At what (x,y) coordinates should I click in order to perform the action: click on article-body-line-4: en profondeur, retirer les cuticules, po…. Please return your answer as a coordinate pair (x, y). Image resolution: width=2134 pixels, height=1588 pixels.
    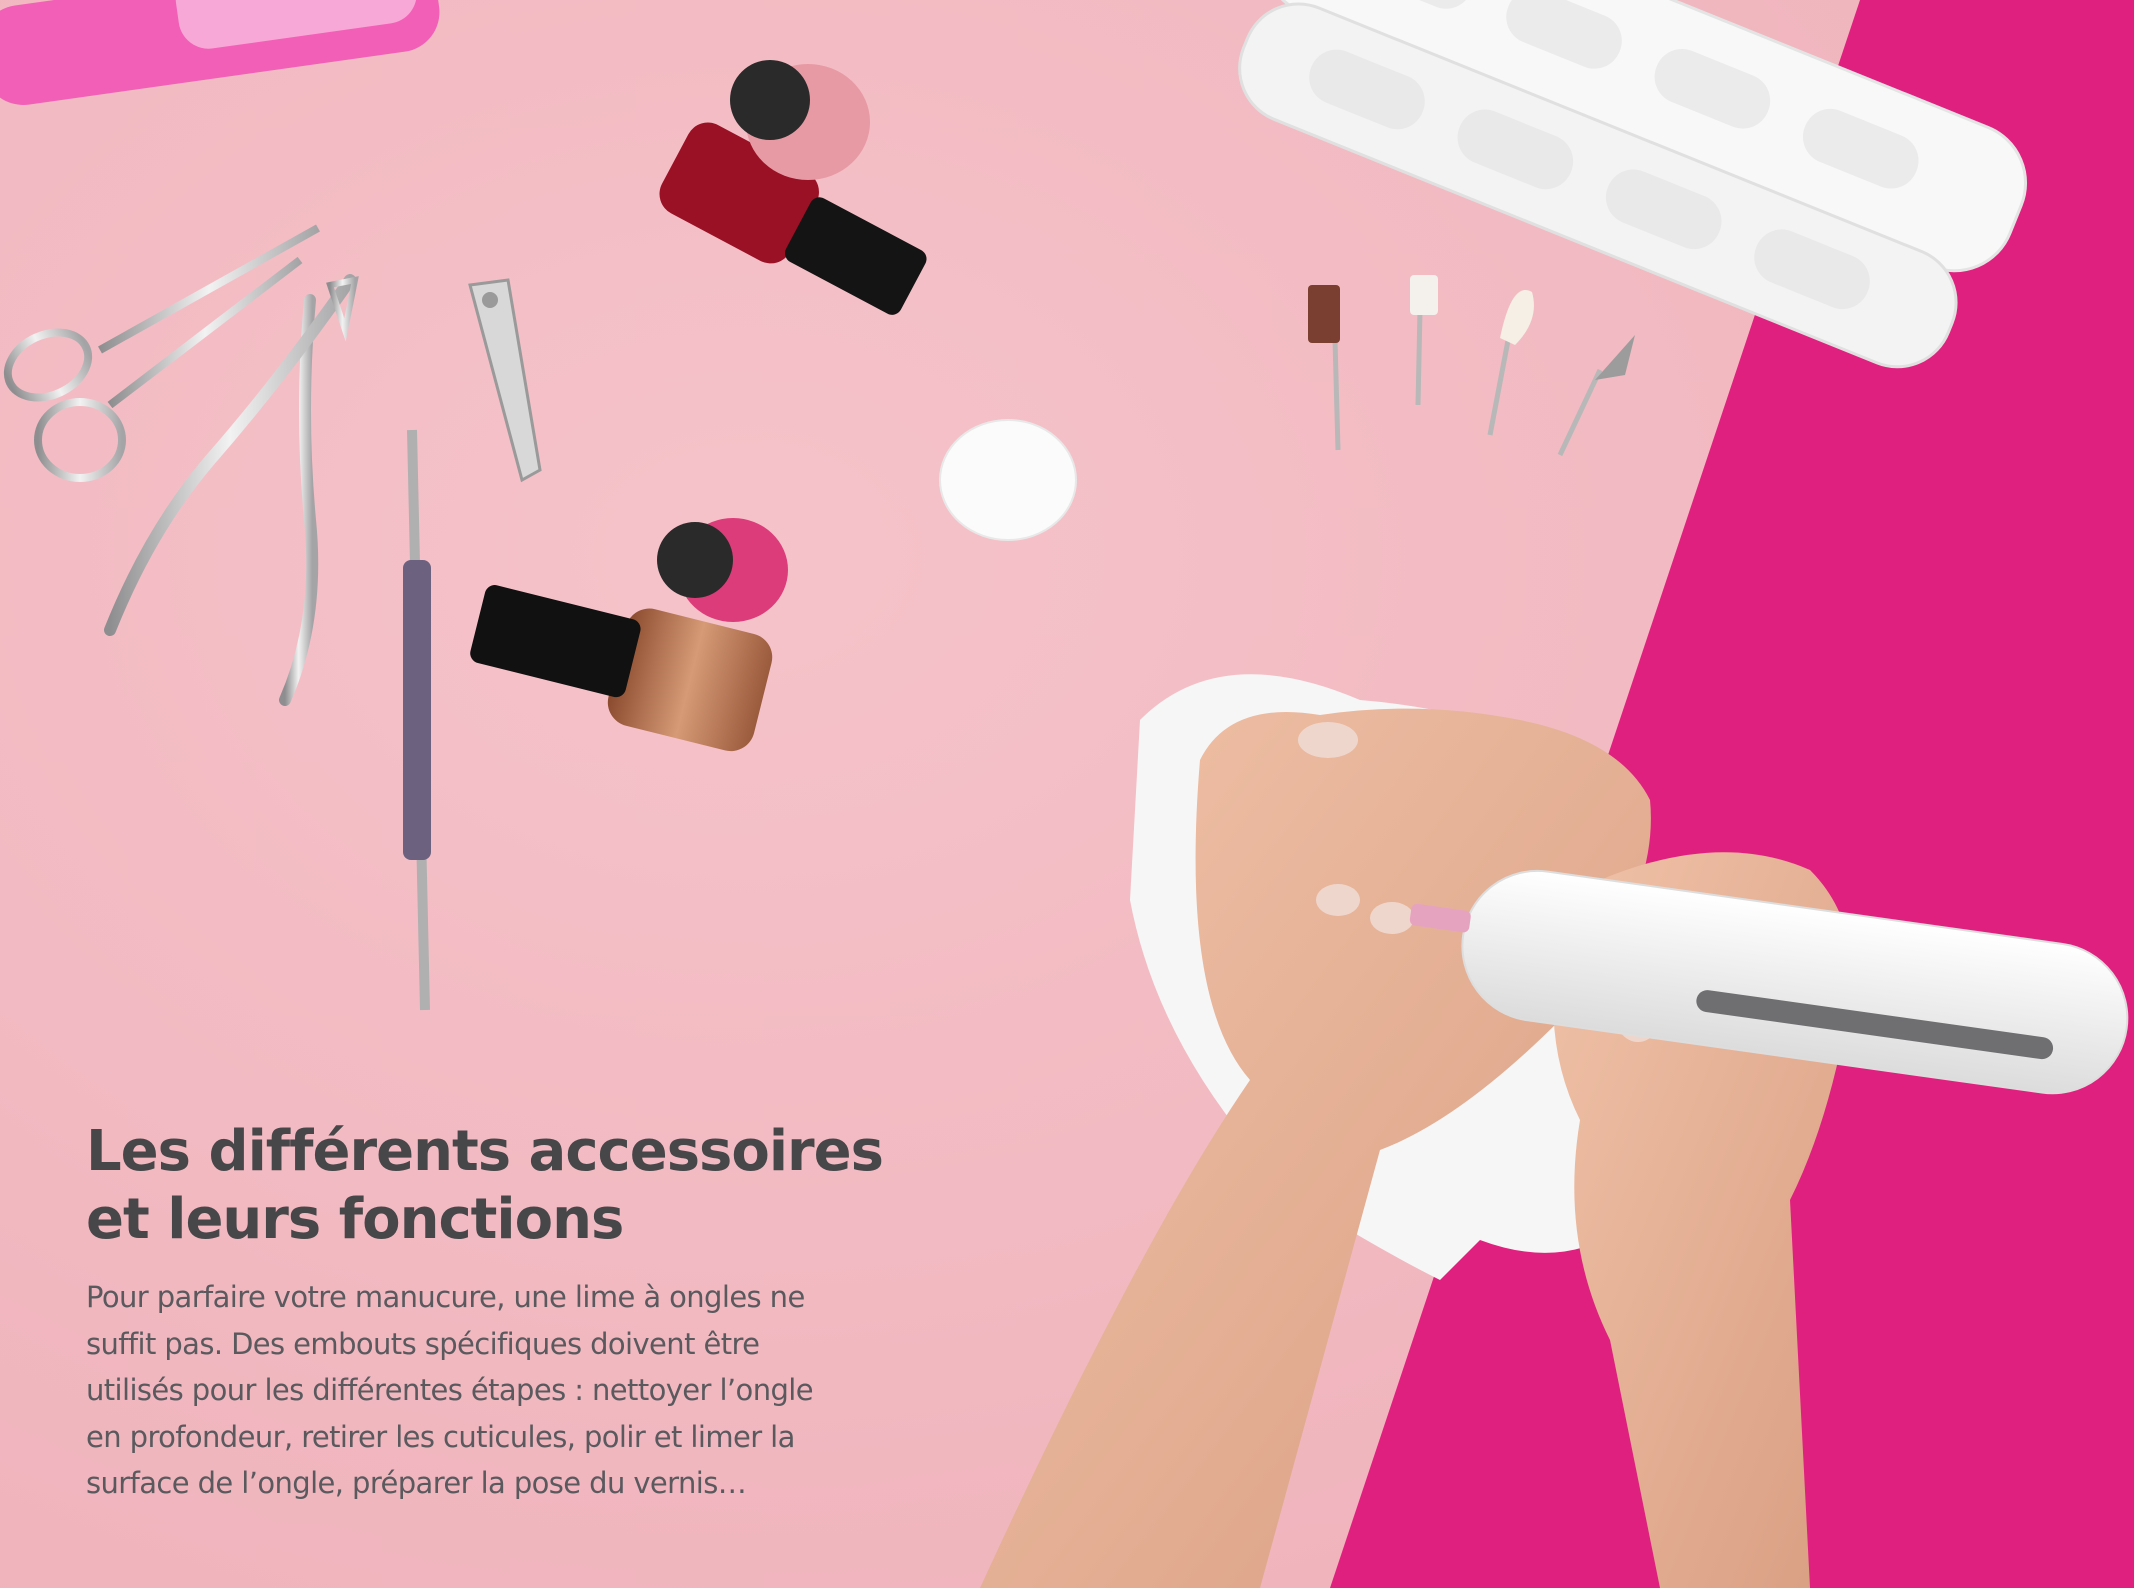
    Looking at the image, I should click on (440, 1436).